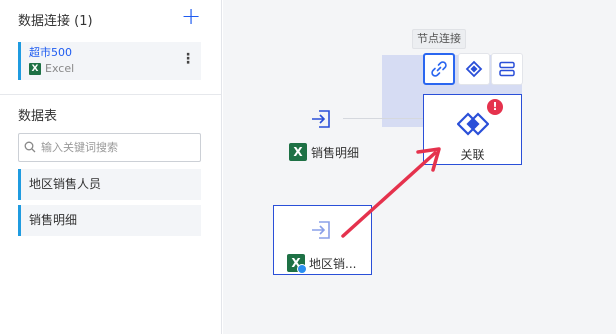 Image resolution: width=616 pixels, height=334 pixels. What do you see at coordinates (30, 147) in the screenshot?
I see `search-icon` at bounding box center [30, 147].